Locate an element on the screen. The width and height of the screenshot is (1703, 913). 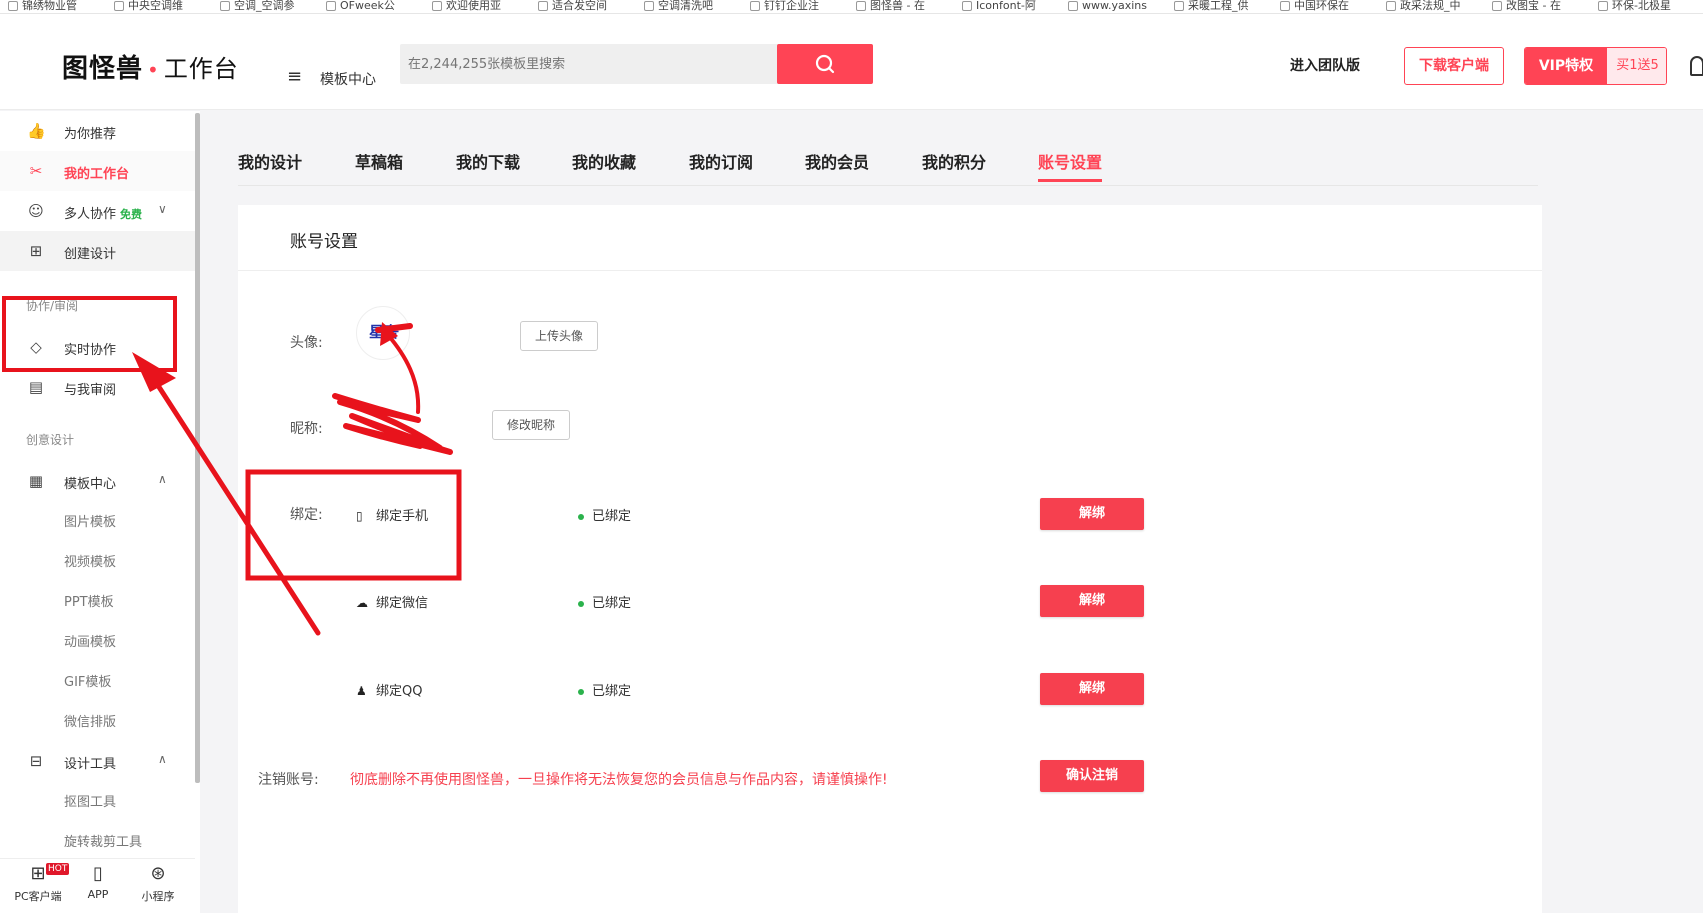
handshake-icon: ◇ is located at coordinates (36, 347).